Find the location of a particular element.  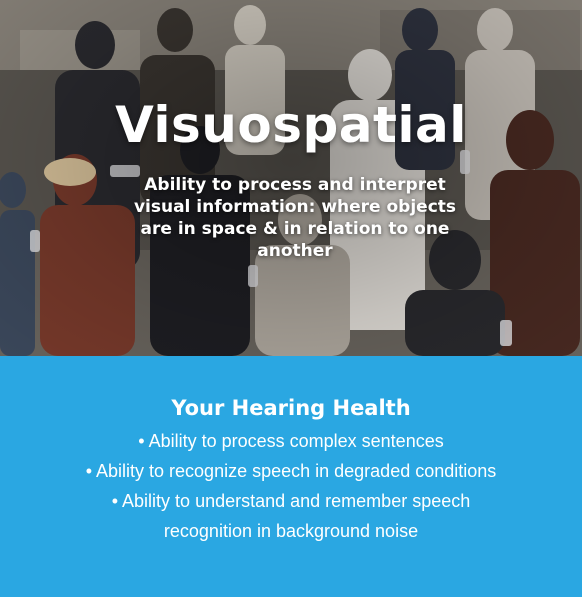

panel-title: Your Hearing Health is located at coordinates (291, 408).